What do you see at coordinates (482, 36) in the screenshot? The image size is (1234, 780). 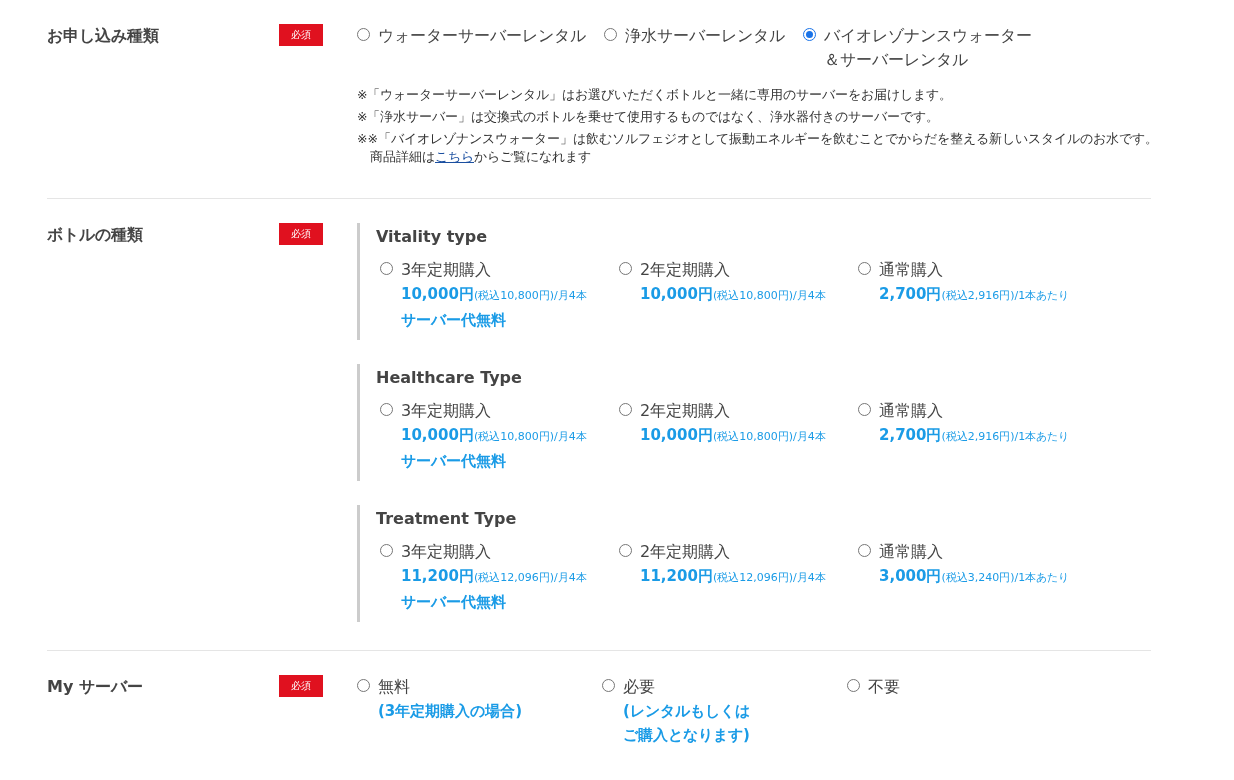 I see `option-label: ウォーターサーバーレンタル` at bounding box center [482, 36].